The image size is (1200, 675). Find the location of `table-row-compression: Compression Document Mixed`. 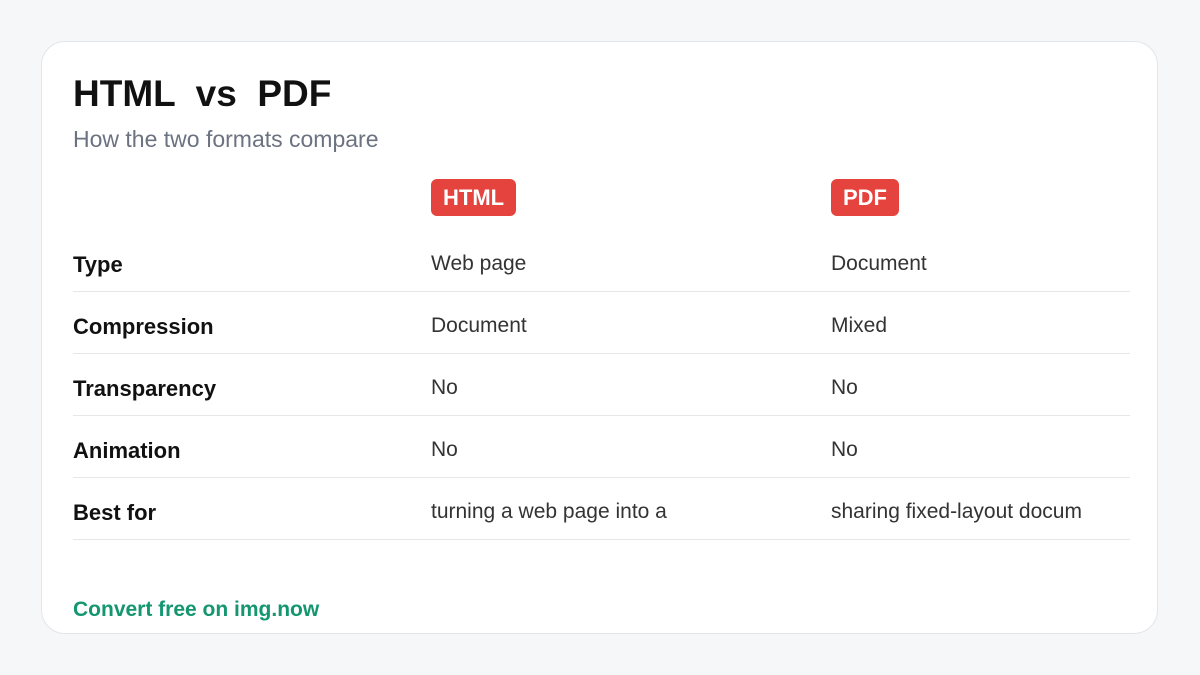

table-row-compression: Compression Document Mixed is located at coordinates (601, 323).